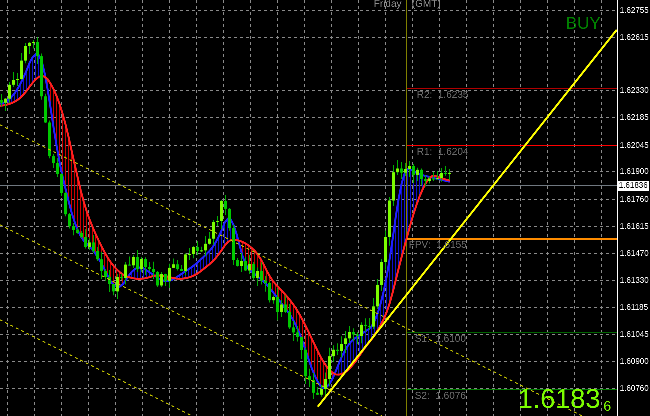  I want to click on price-tick: 1.62330, so click(634, 91).